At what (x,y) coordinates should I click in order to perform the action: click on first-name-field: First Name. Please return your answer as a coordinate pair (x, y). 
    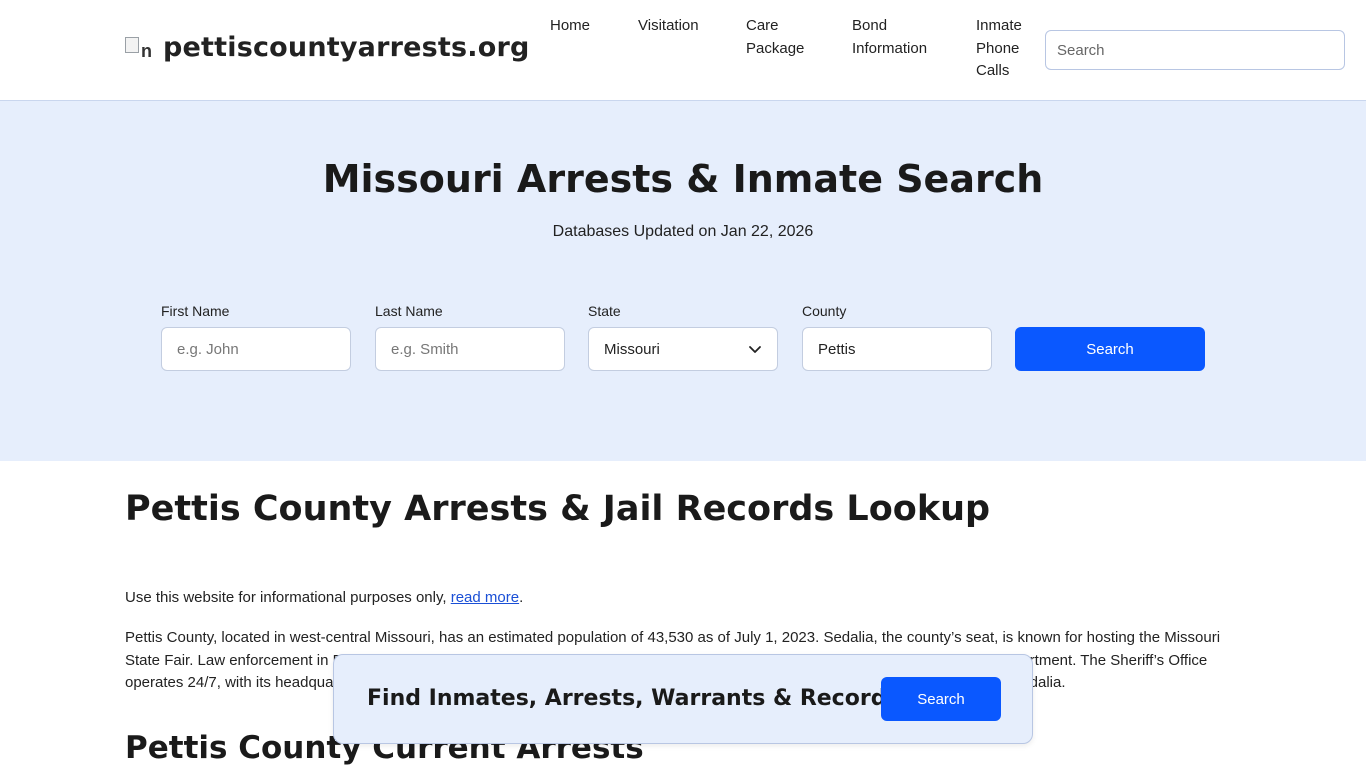
    Looking at the image, I should click on (256, 337).